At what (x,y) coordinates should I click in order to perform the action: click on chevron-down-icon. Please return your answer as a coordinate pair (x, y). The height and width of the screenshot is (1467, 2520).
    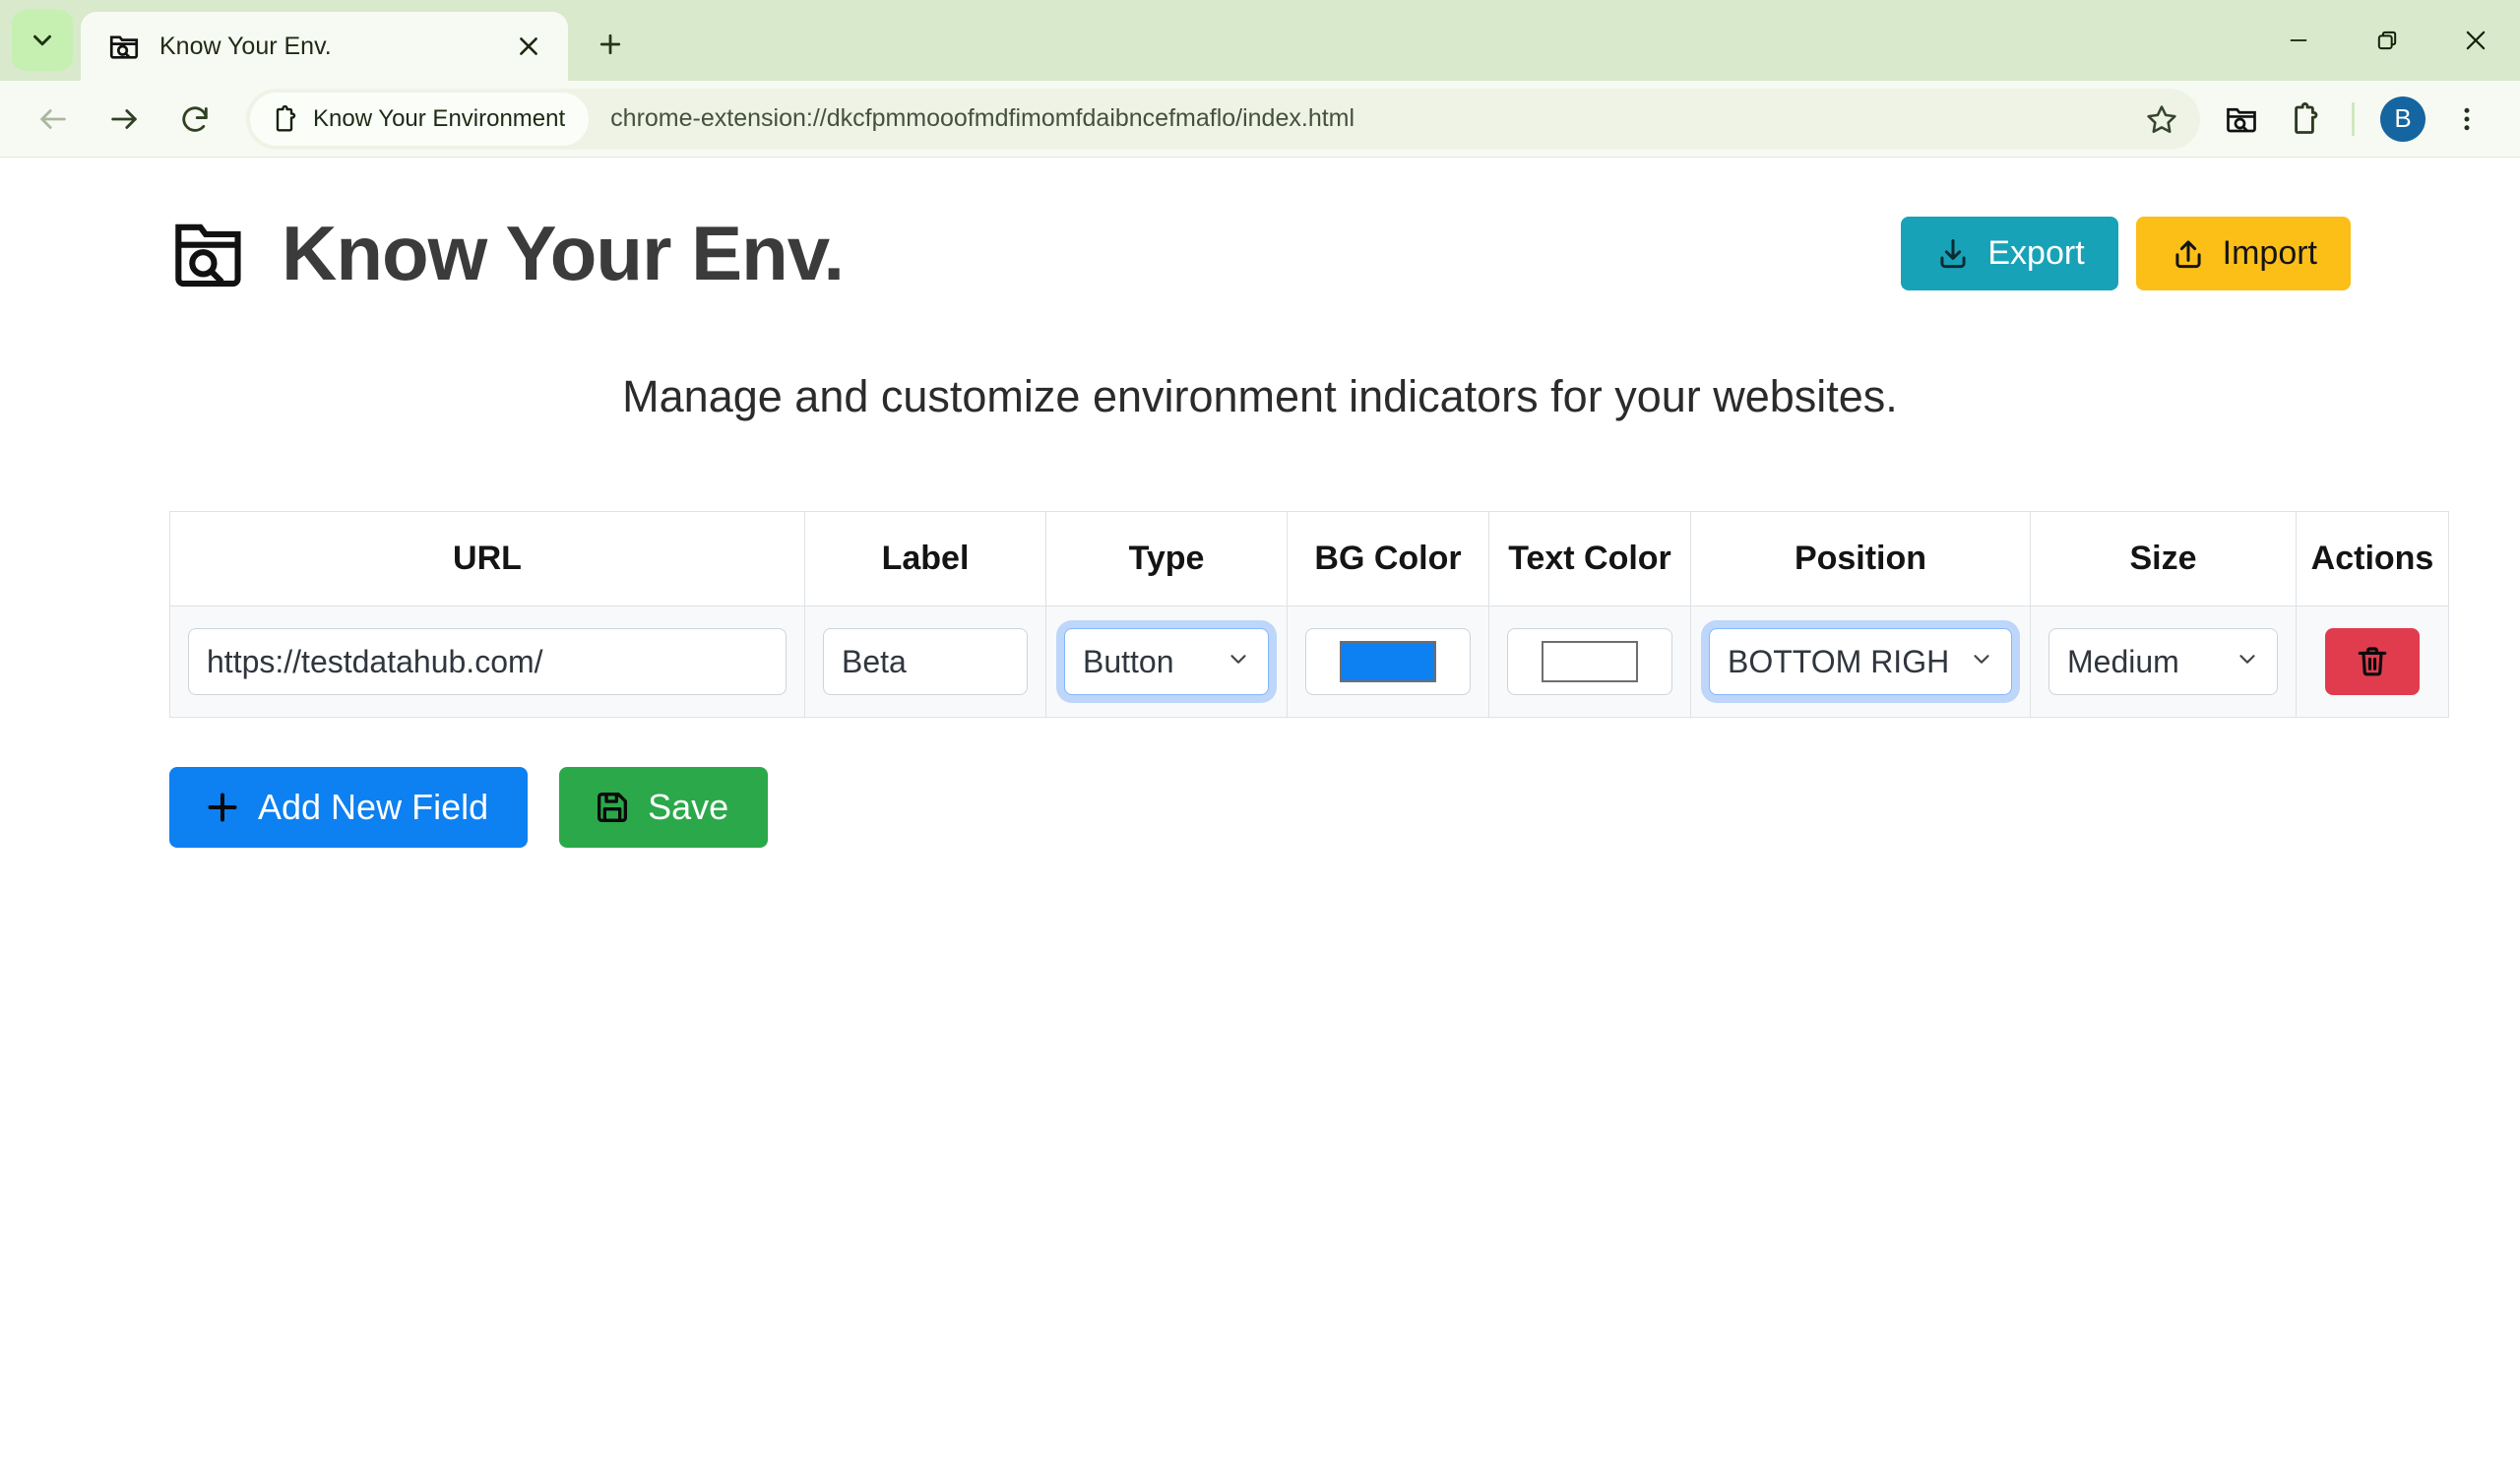
    Looking at the image, I should click on (42, 40).